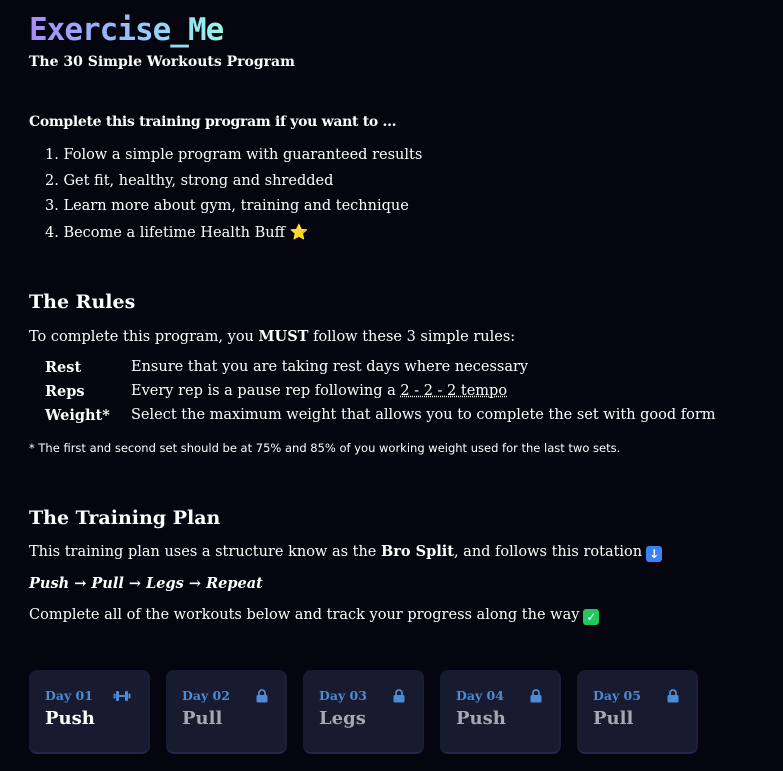  I want to click on plan-rotation: Push → Pull → Legs → Repeat, so click(146, 583).